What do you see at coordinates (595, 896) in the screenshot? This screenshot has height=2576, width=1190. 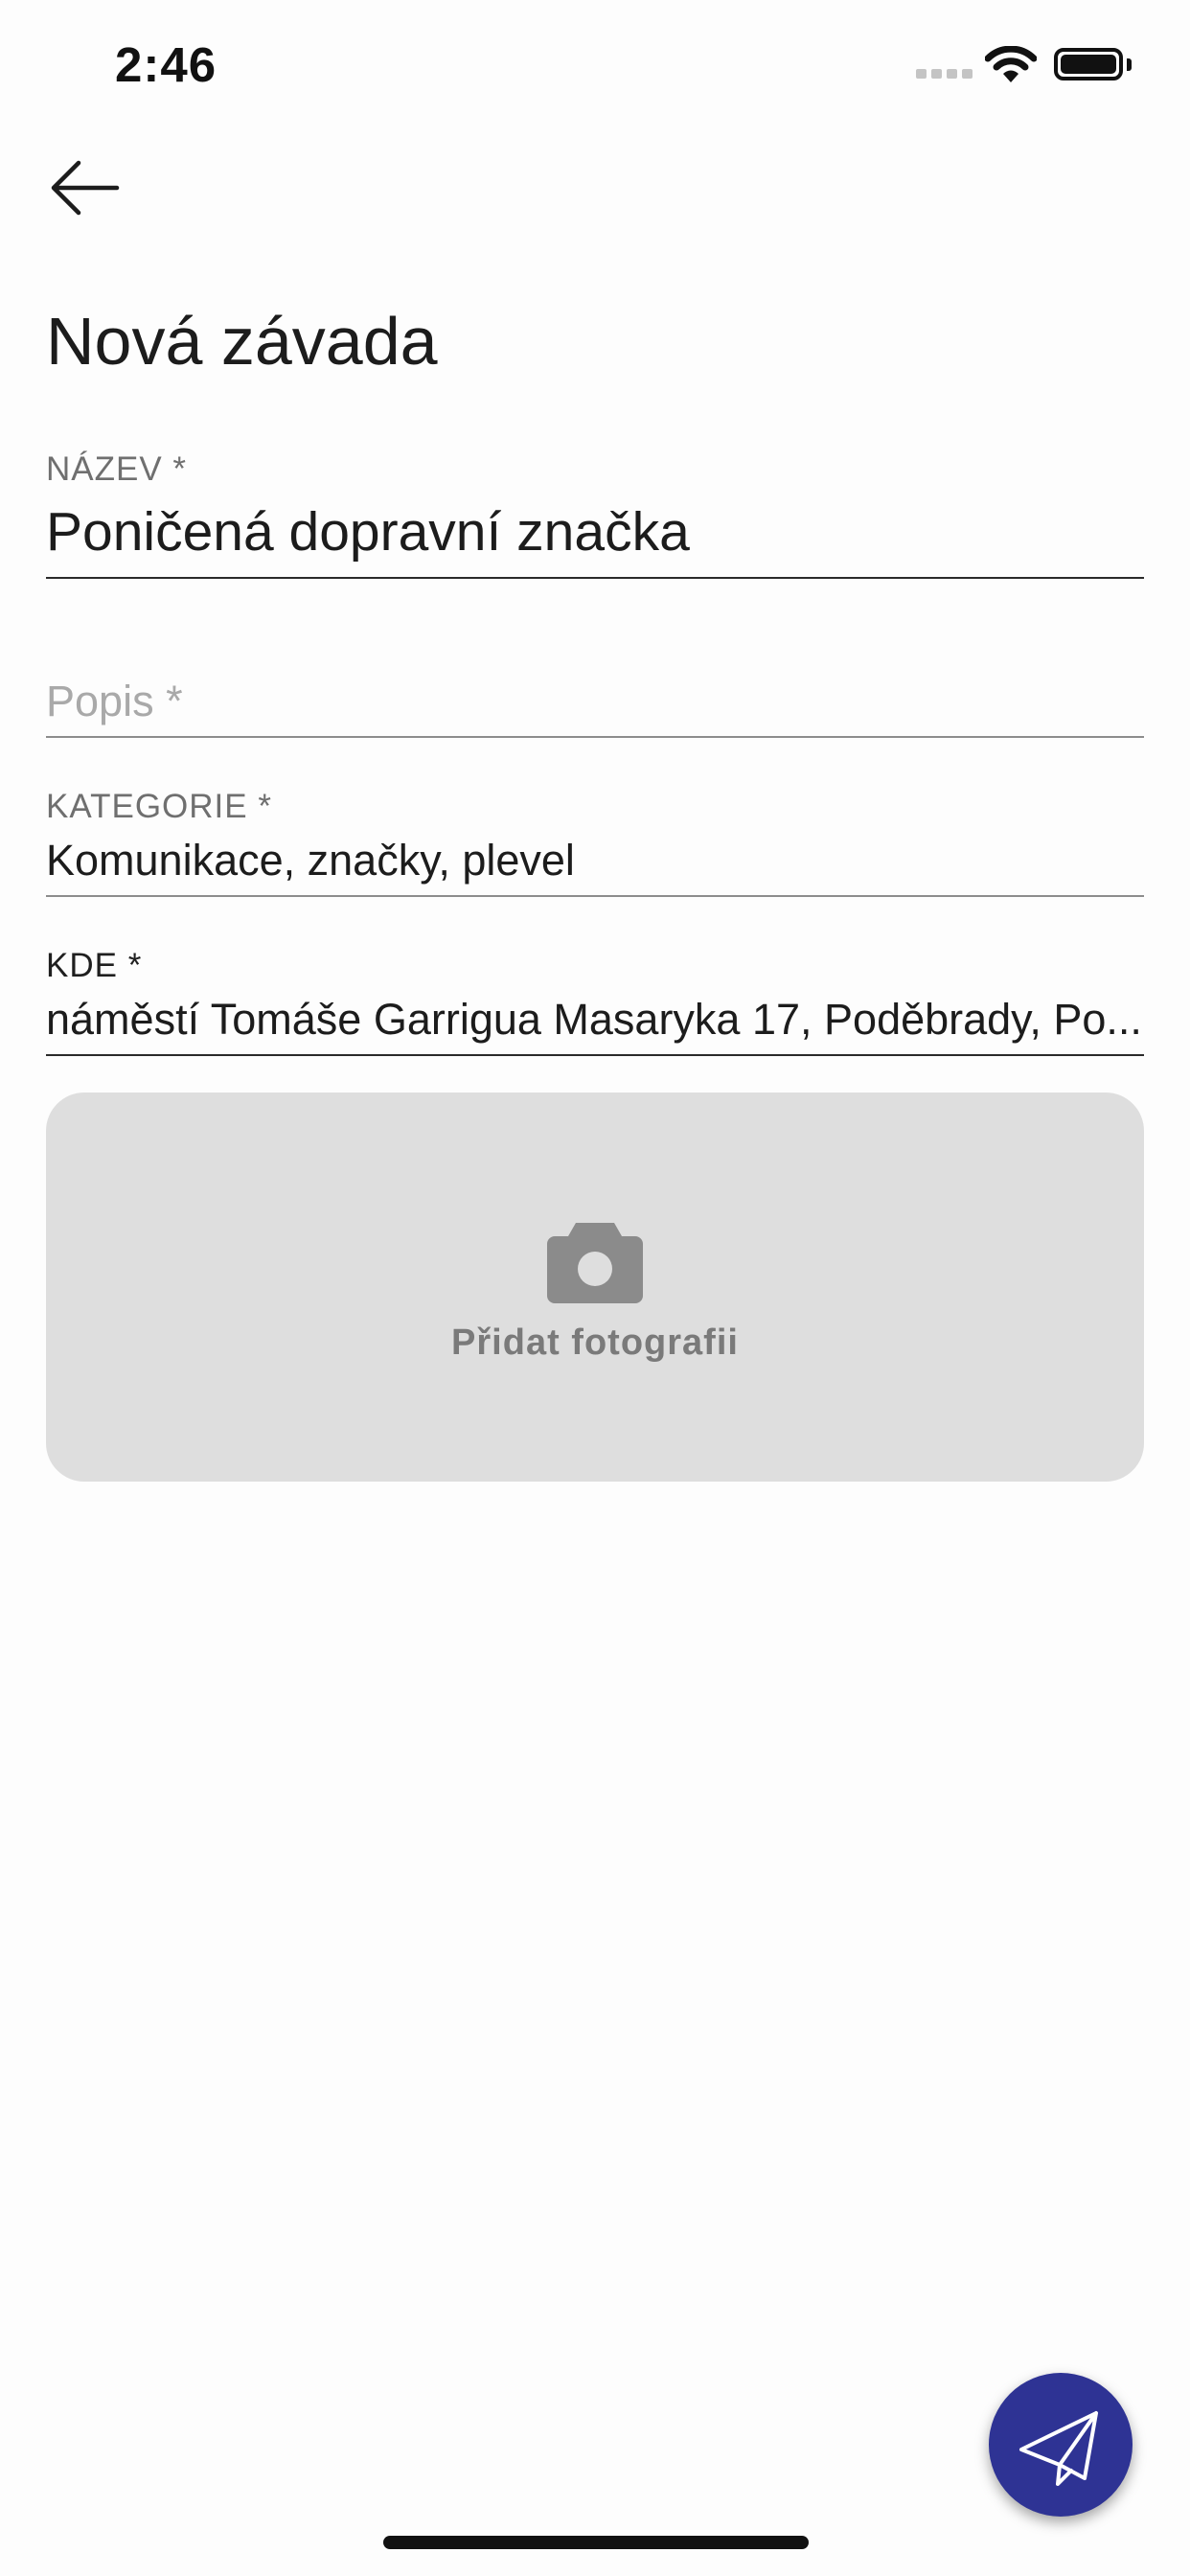 I see `category-underline` at bounding box center [595, 896].